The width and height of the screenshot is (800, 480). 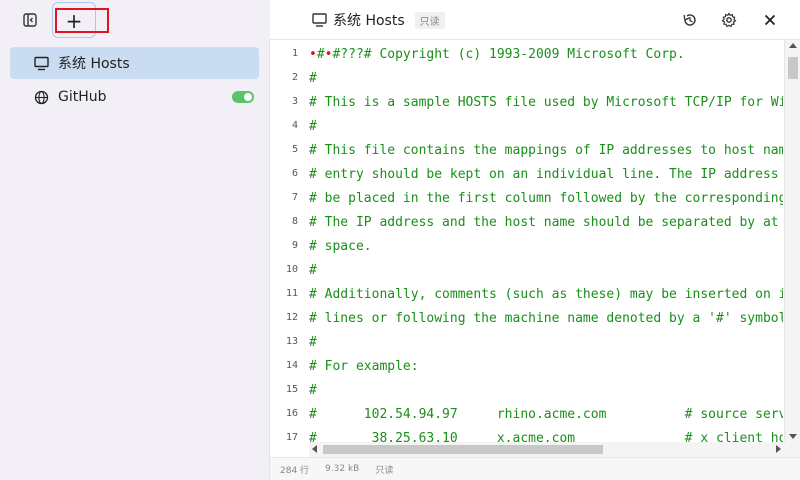 I want to click on horizontal-scroll-thumb, so click(x=463, y=449).